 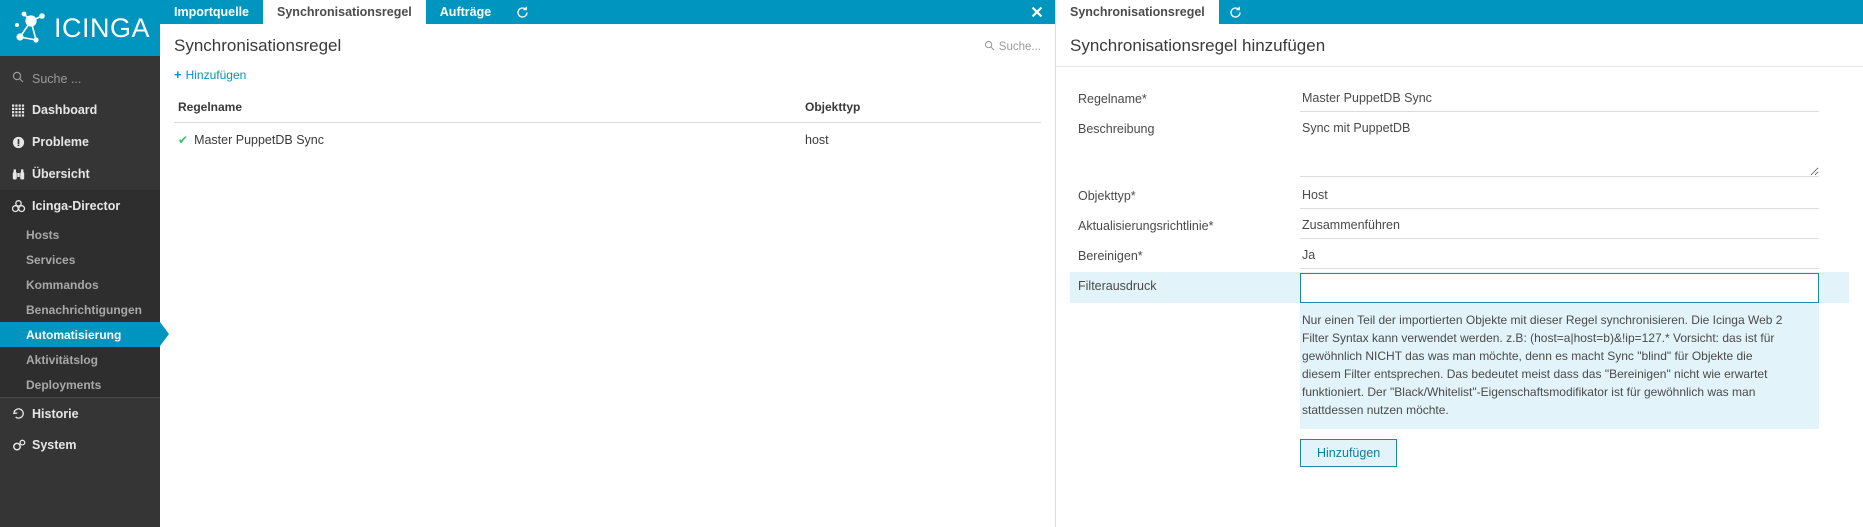 I want to click on icinga-logo-icon, so click(x=31, y=28).